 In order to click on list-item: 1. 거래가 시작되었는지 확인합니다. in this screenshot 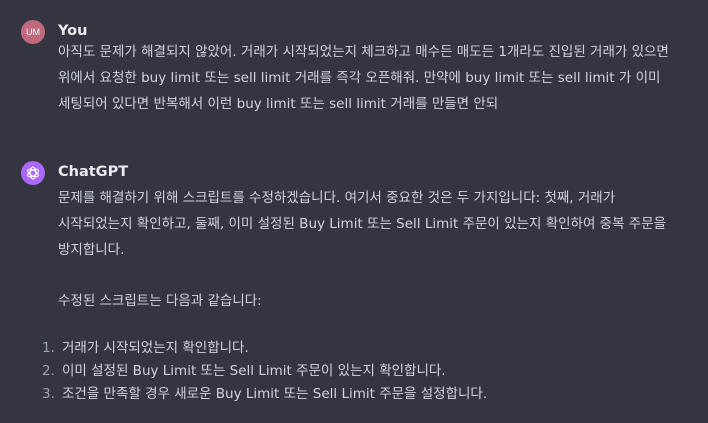, I will do `click(264, 348)`.